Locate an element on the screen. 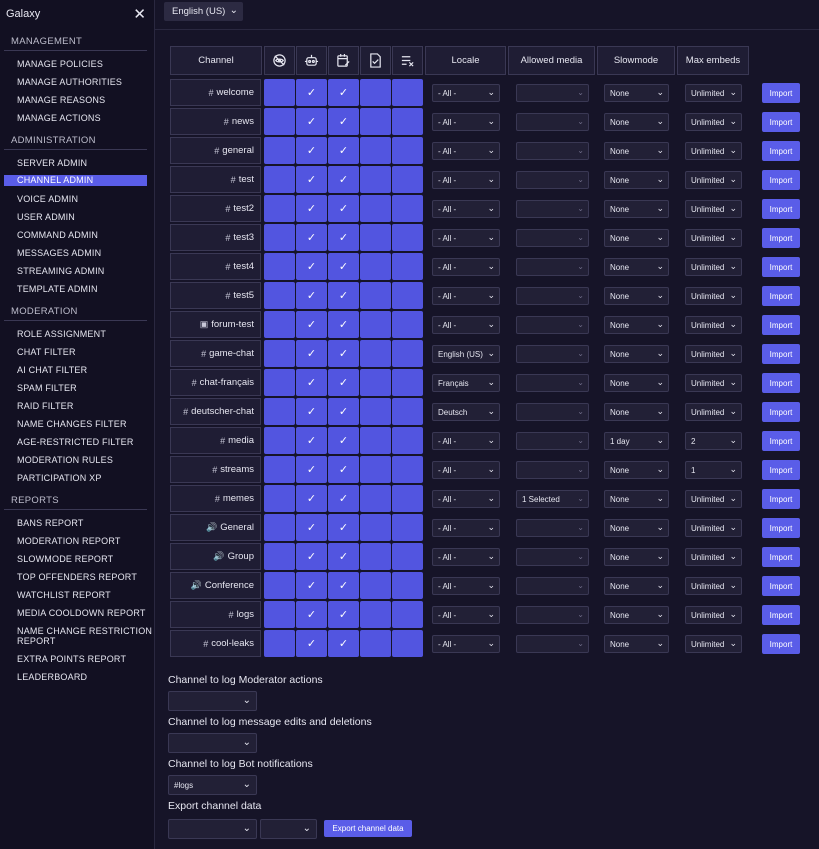 This screenshot has height=849, width=819. sidebar-item-media-cooldown-report: MEDIA COOLDOWN REPORT is located at coordinates (77, 613).